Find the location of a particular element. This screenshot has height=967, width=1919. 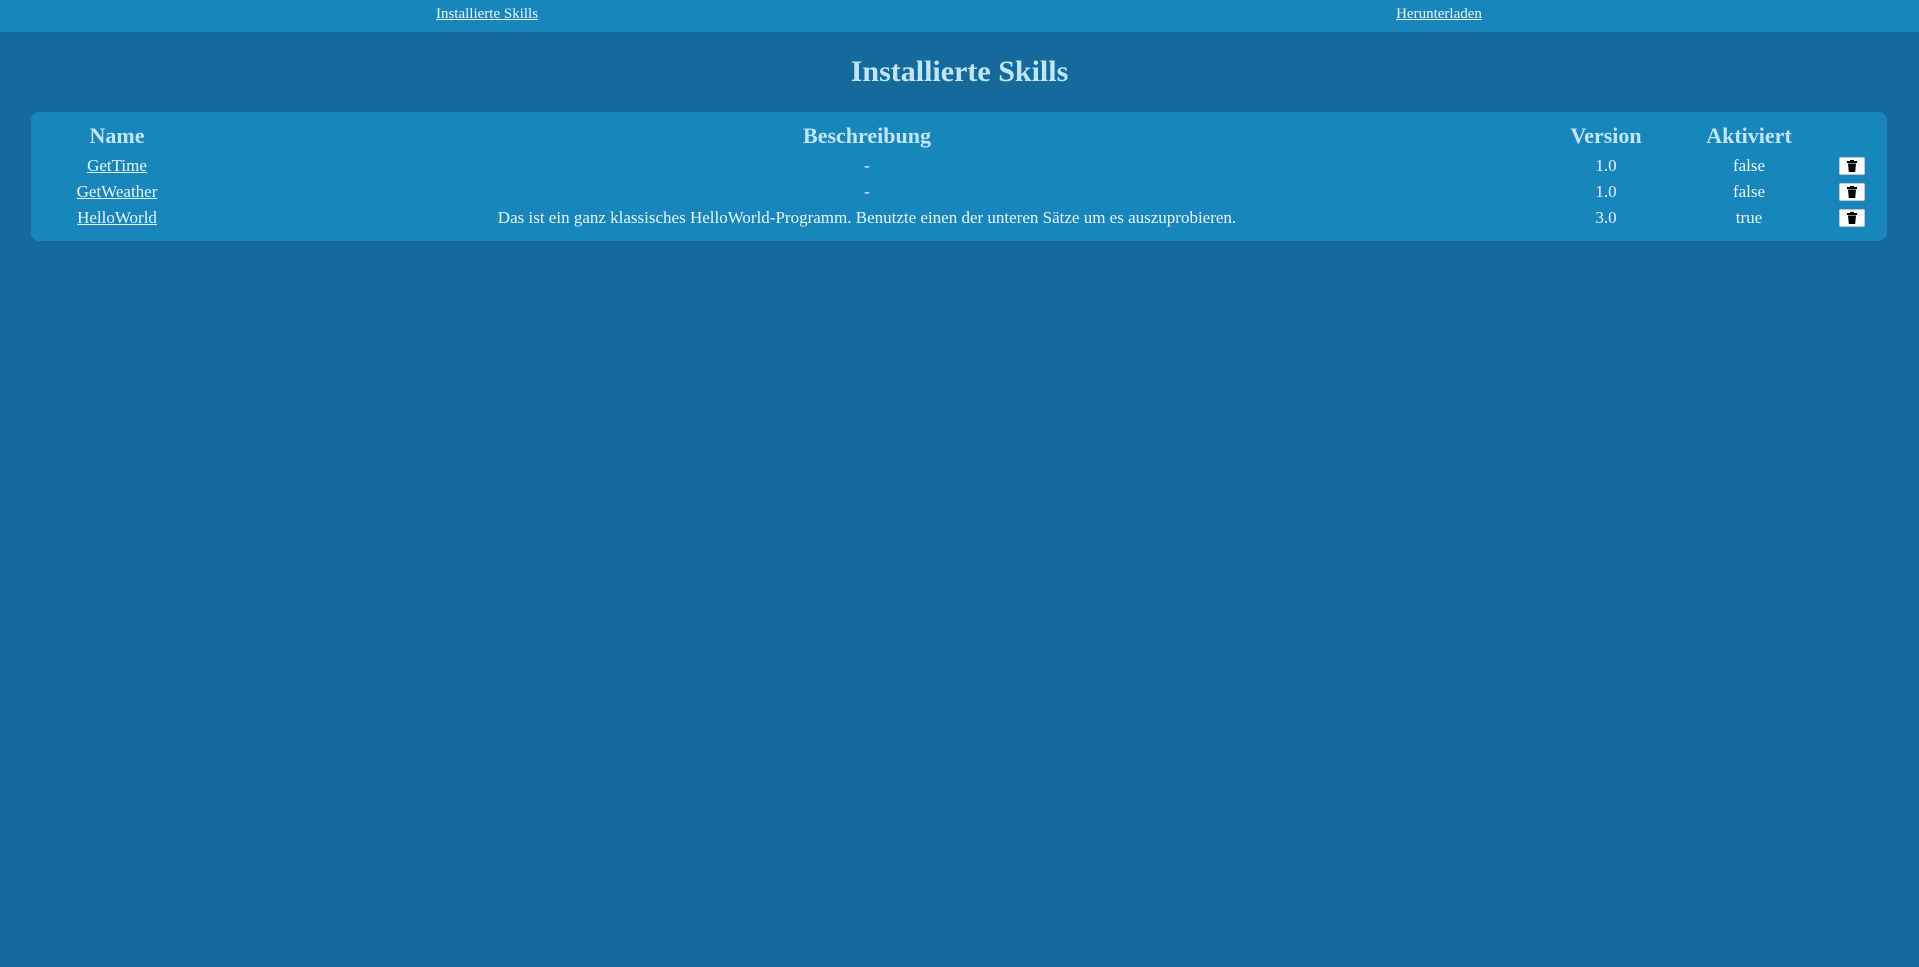

table-row-name: GetTime is located at coordinates (117, 166).